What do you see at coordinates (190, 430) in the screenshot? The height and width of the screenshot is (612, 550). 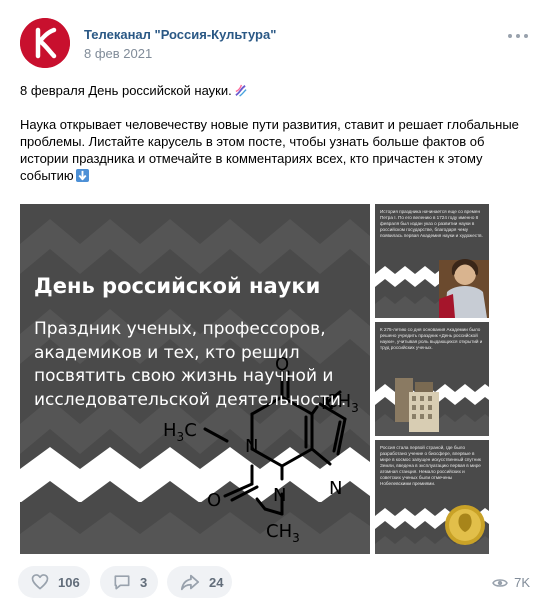 I see `molecule-h3c-c: C` at bounding box center [190, 430].